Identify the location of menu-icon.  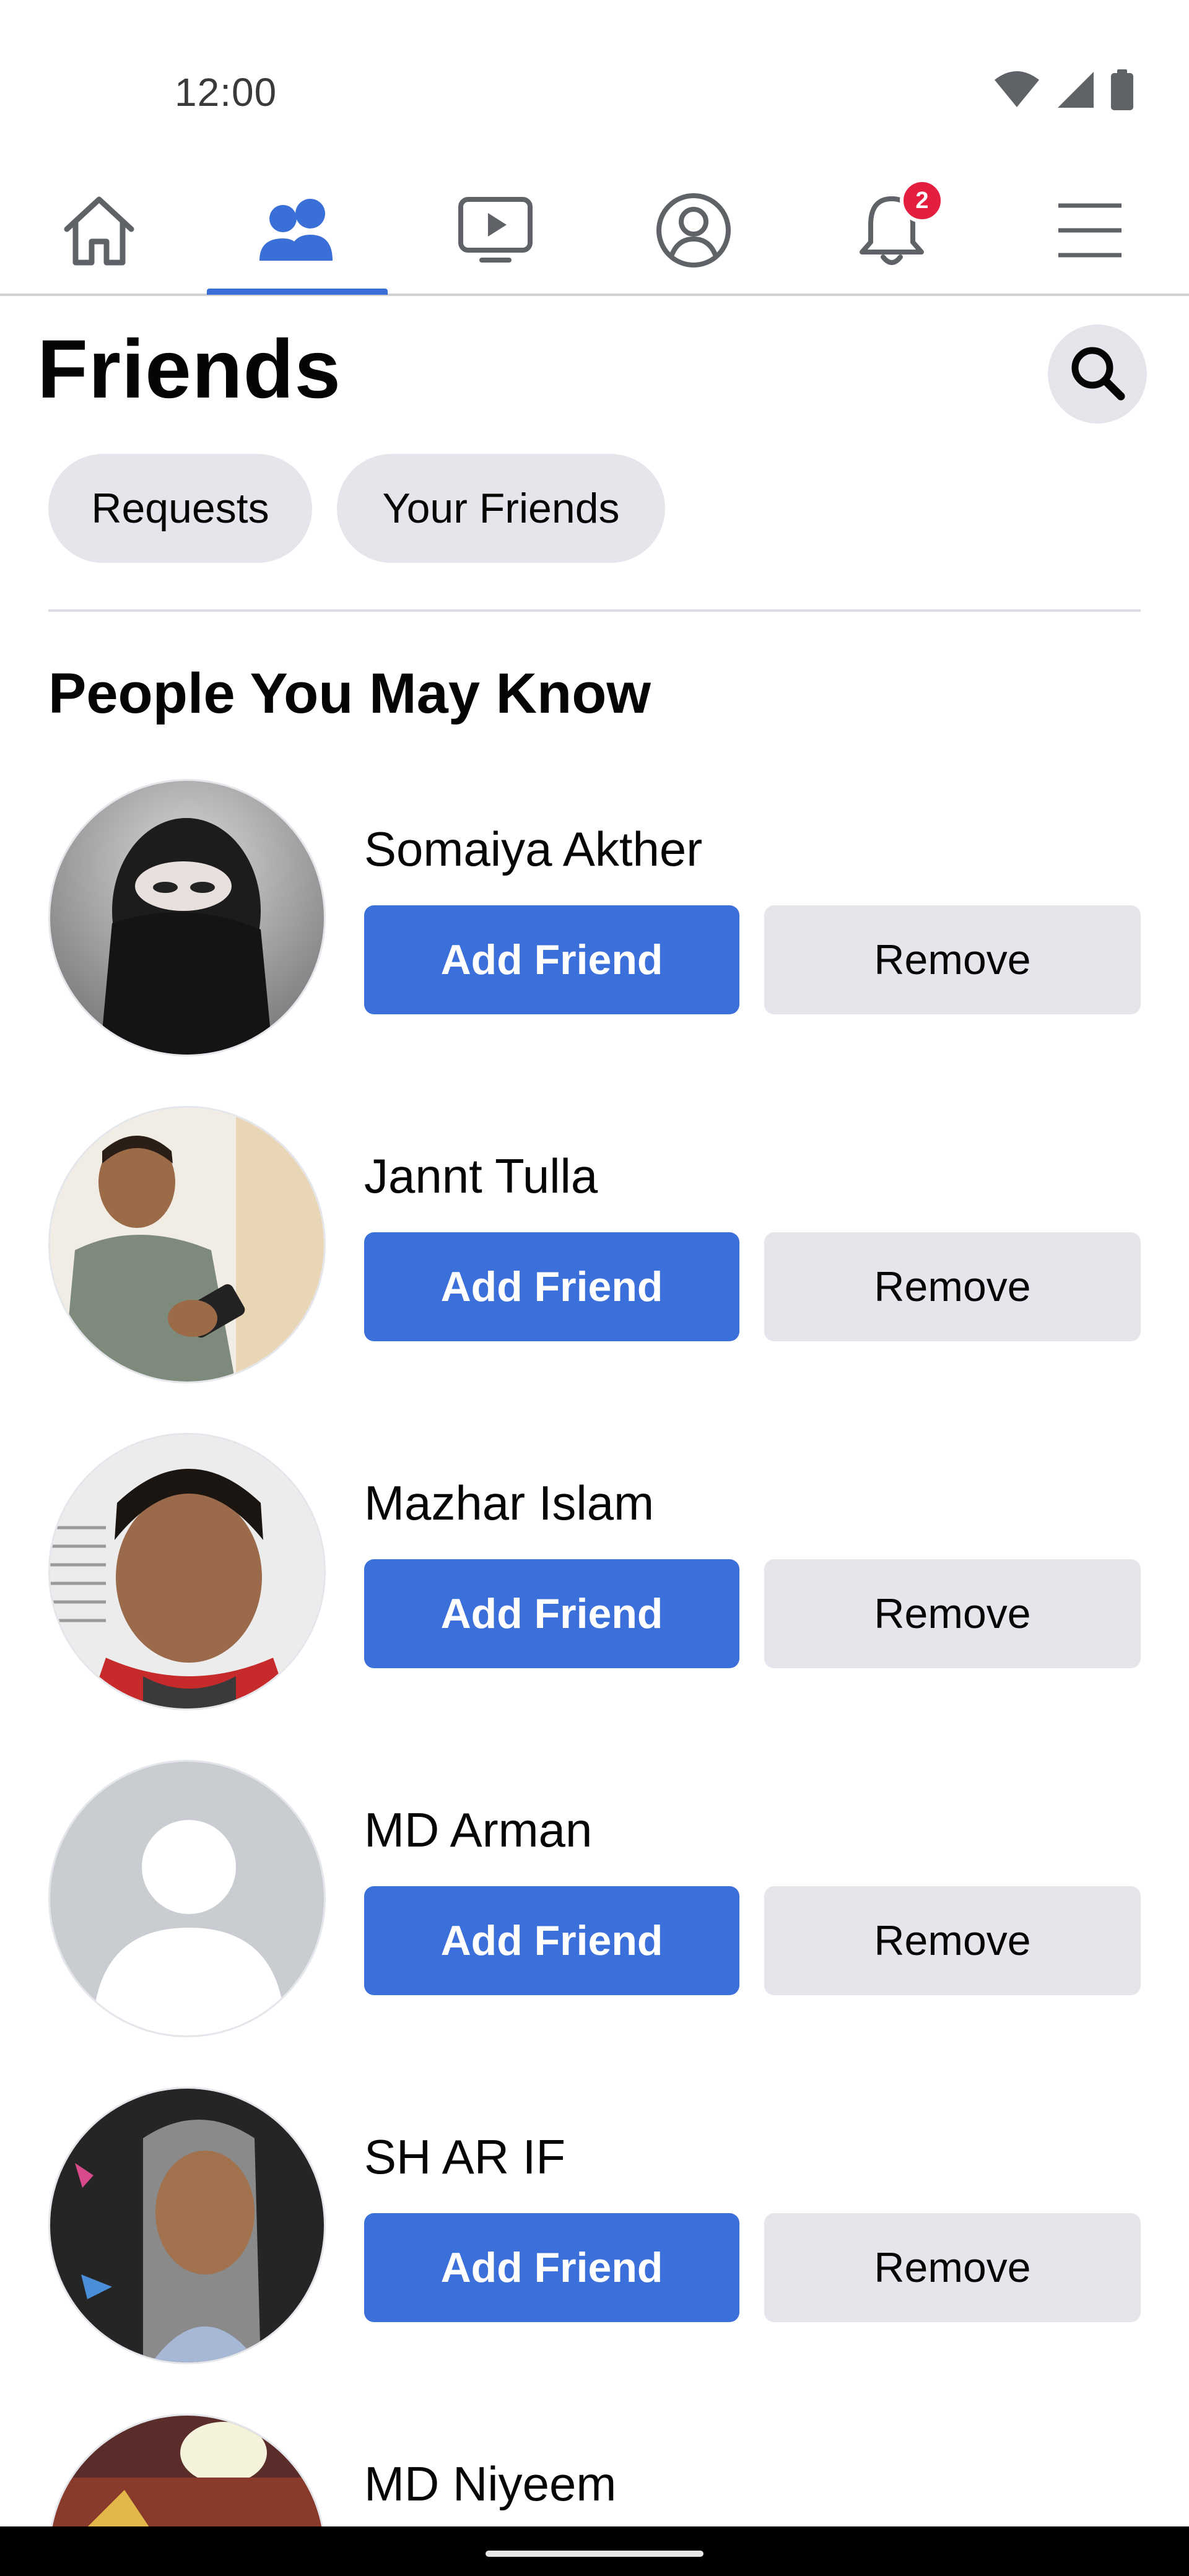
(1090, 230).